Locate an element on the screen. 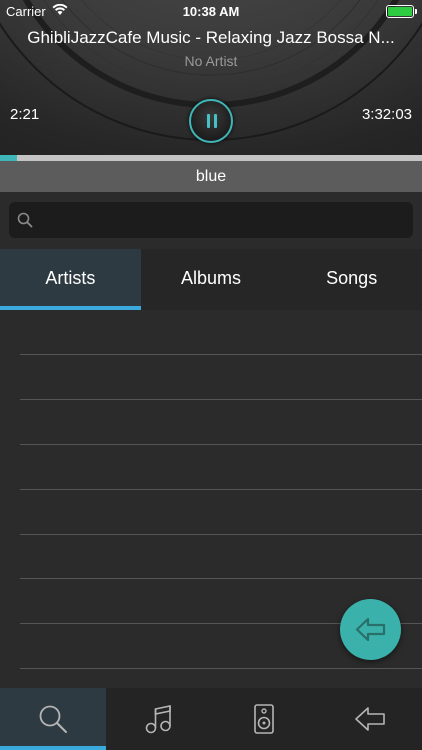  tabbar-speaker is located at coordinates (264, 719).